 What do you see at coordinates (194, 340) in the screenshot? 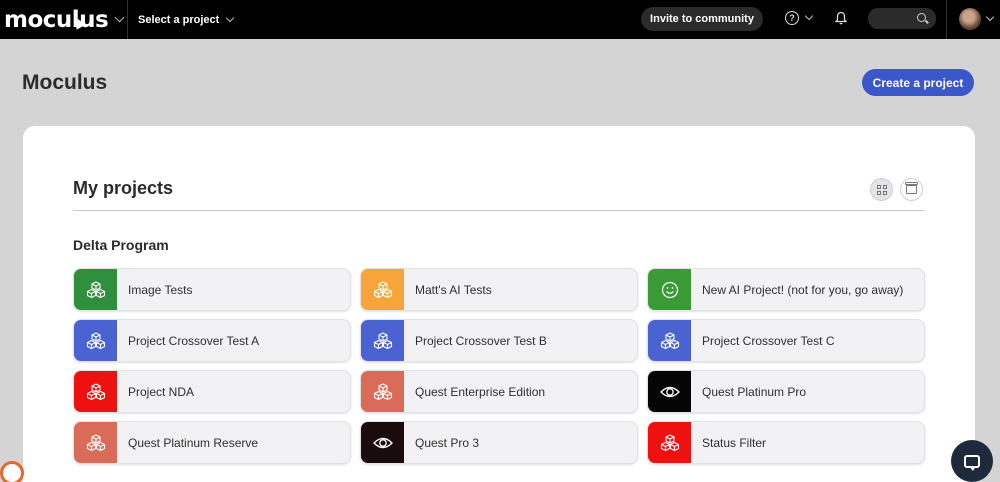
I see `project-name: Project Crossover Test A` at bounding box center [194, 340].